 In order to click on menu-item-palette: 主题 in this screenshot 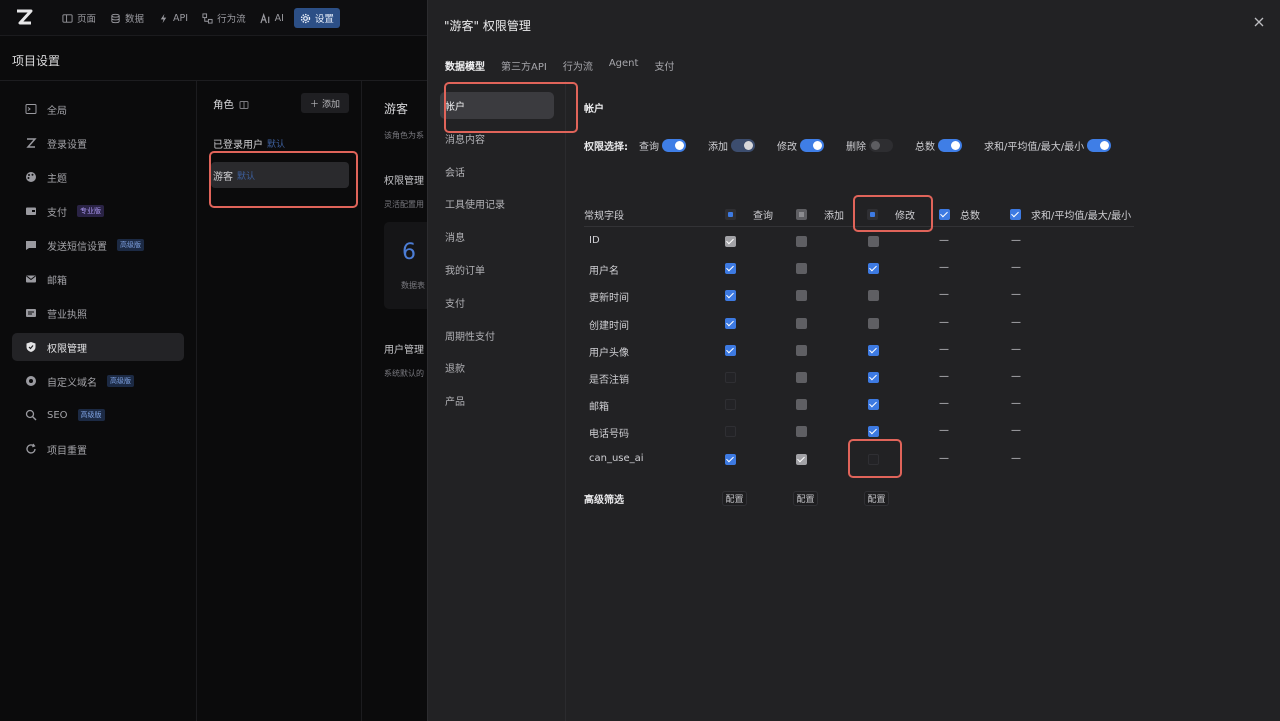, I will do `click(98, 177)`.